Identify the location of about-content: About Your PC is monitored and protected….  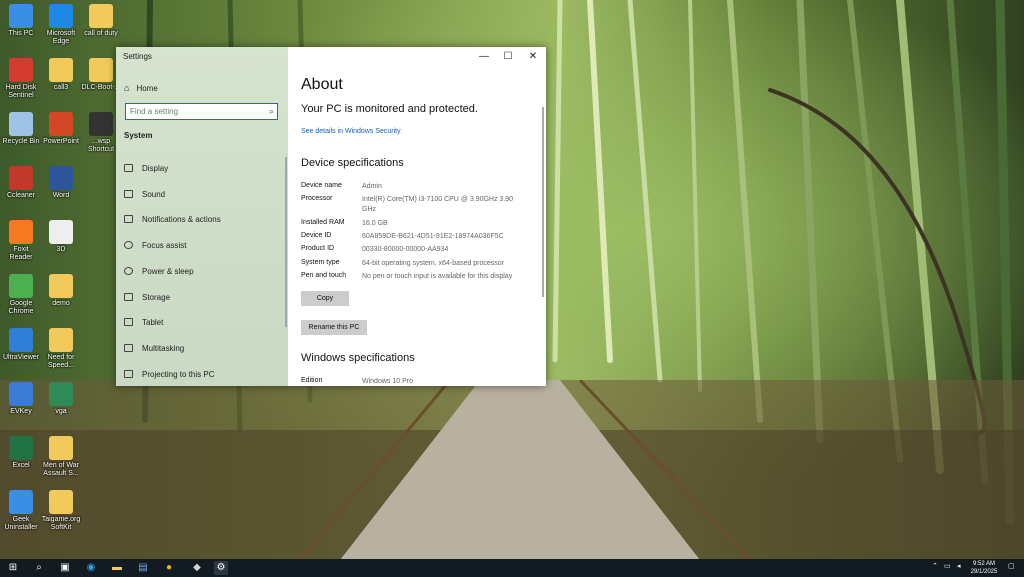
(423, 216).